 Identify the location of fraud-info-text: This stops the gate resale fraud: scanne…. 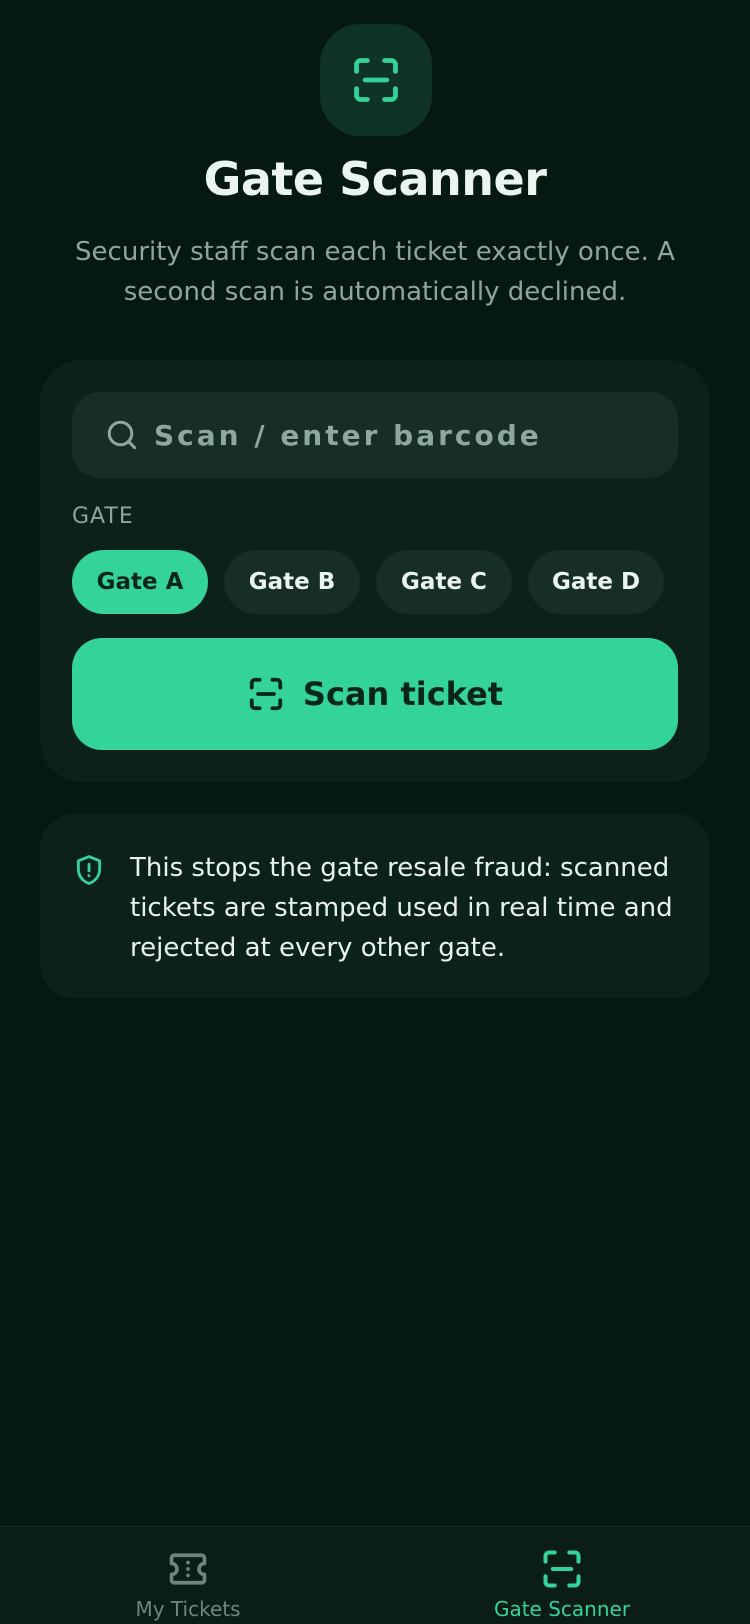
(401, 908).